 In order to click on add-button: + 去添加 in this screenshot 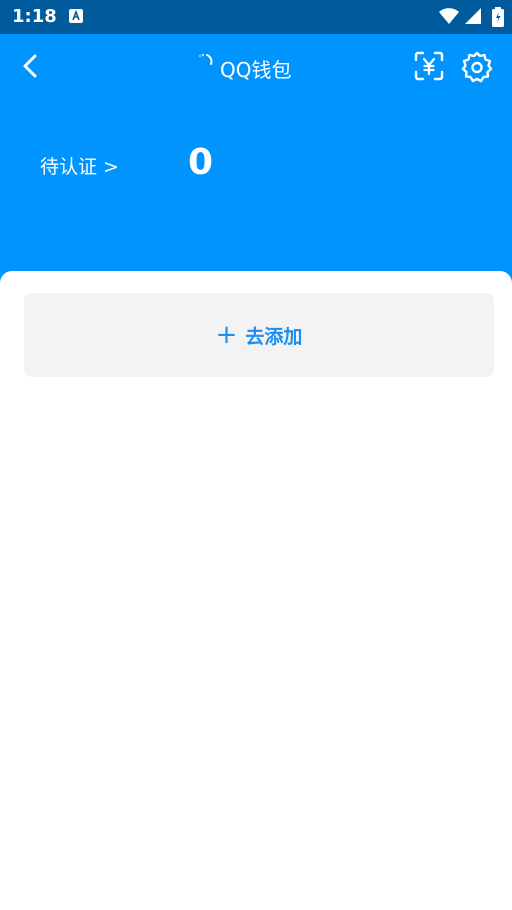, I will do `click(259, 335)`.